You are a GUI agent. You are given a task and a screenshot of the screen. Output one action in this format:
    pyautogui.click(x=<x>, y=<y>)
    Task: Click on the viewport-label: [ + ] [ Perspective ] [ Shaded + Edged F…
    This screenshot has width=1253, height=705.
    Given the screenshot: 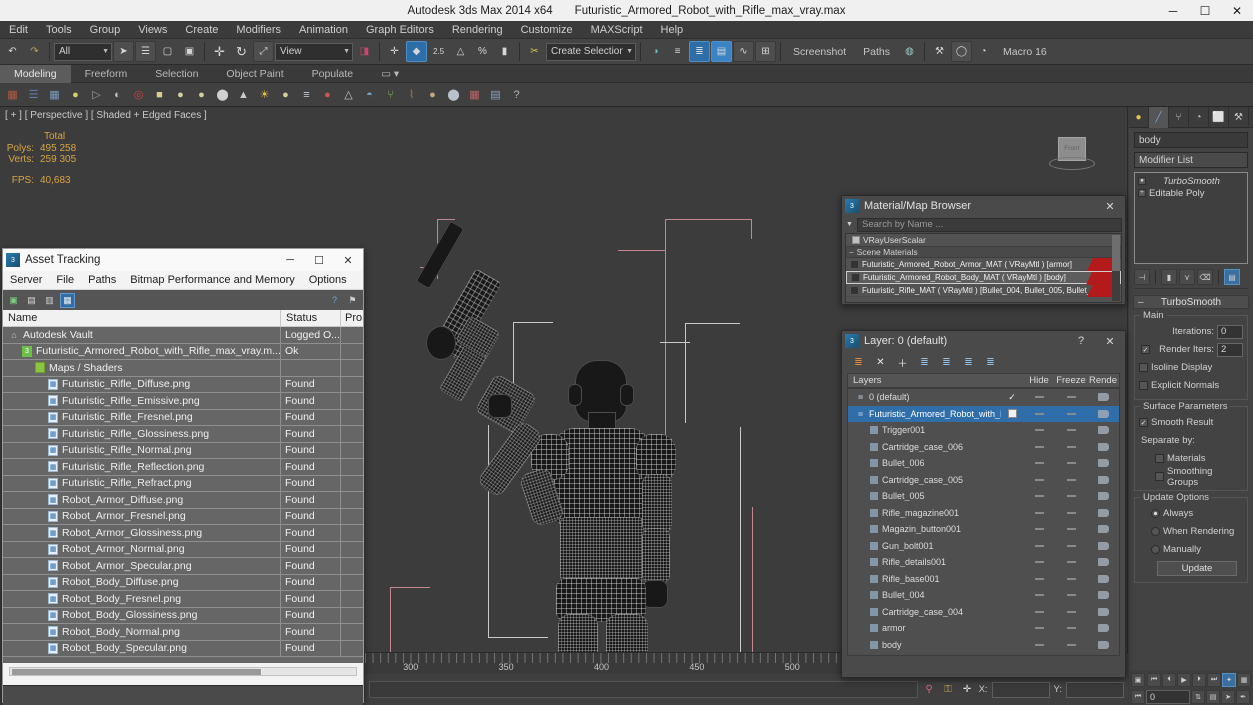 What is the action you would take?
    pyautogui.click(x=106, y=115)
    